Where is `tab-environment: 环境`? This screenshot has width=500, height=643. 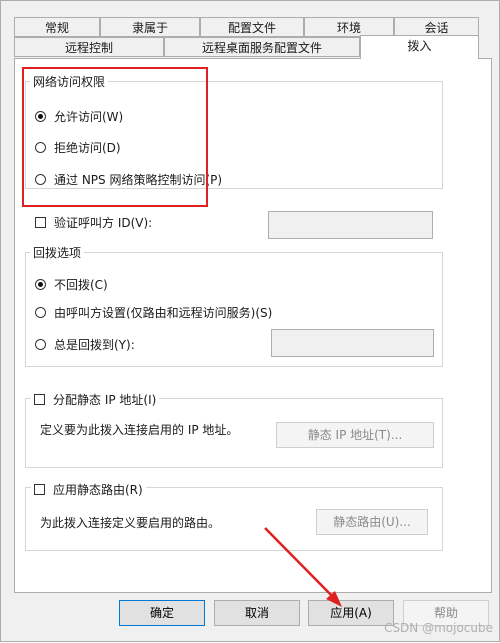
tab-environment: 环境 is located at coordinates (349, 27).